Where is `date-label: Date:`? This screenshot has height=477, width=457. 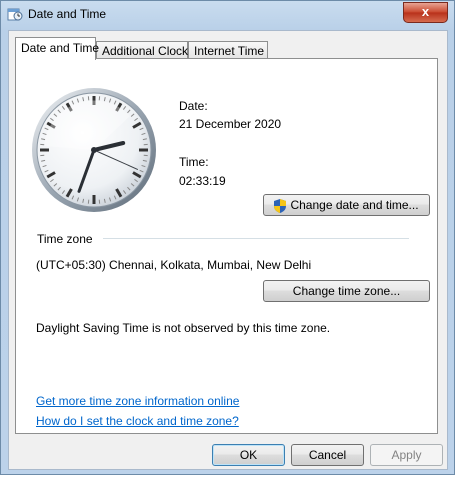 date-label: Date: is located at coordinates (193, 106).